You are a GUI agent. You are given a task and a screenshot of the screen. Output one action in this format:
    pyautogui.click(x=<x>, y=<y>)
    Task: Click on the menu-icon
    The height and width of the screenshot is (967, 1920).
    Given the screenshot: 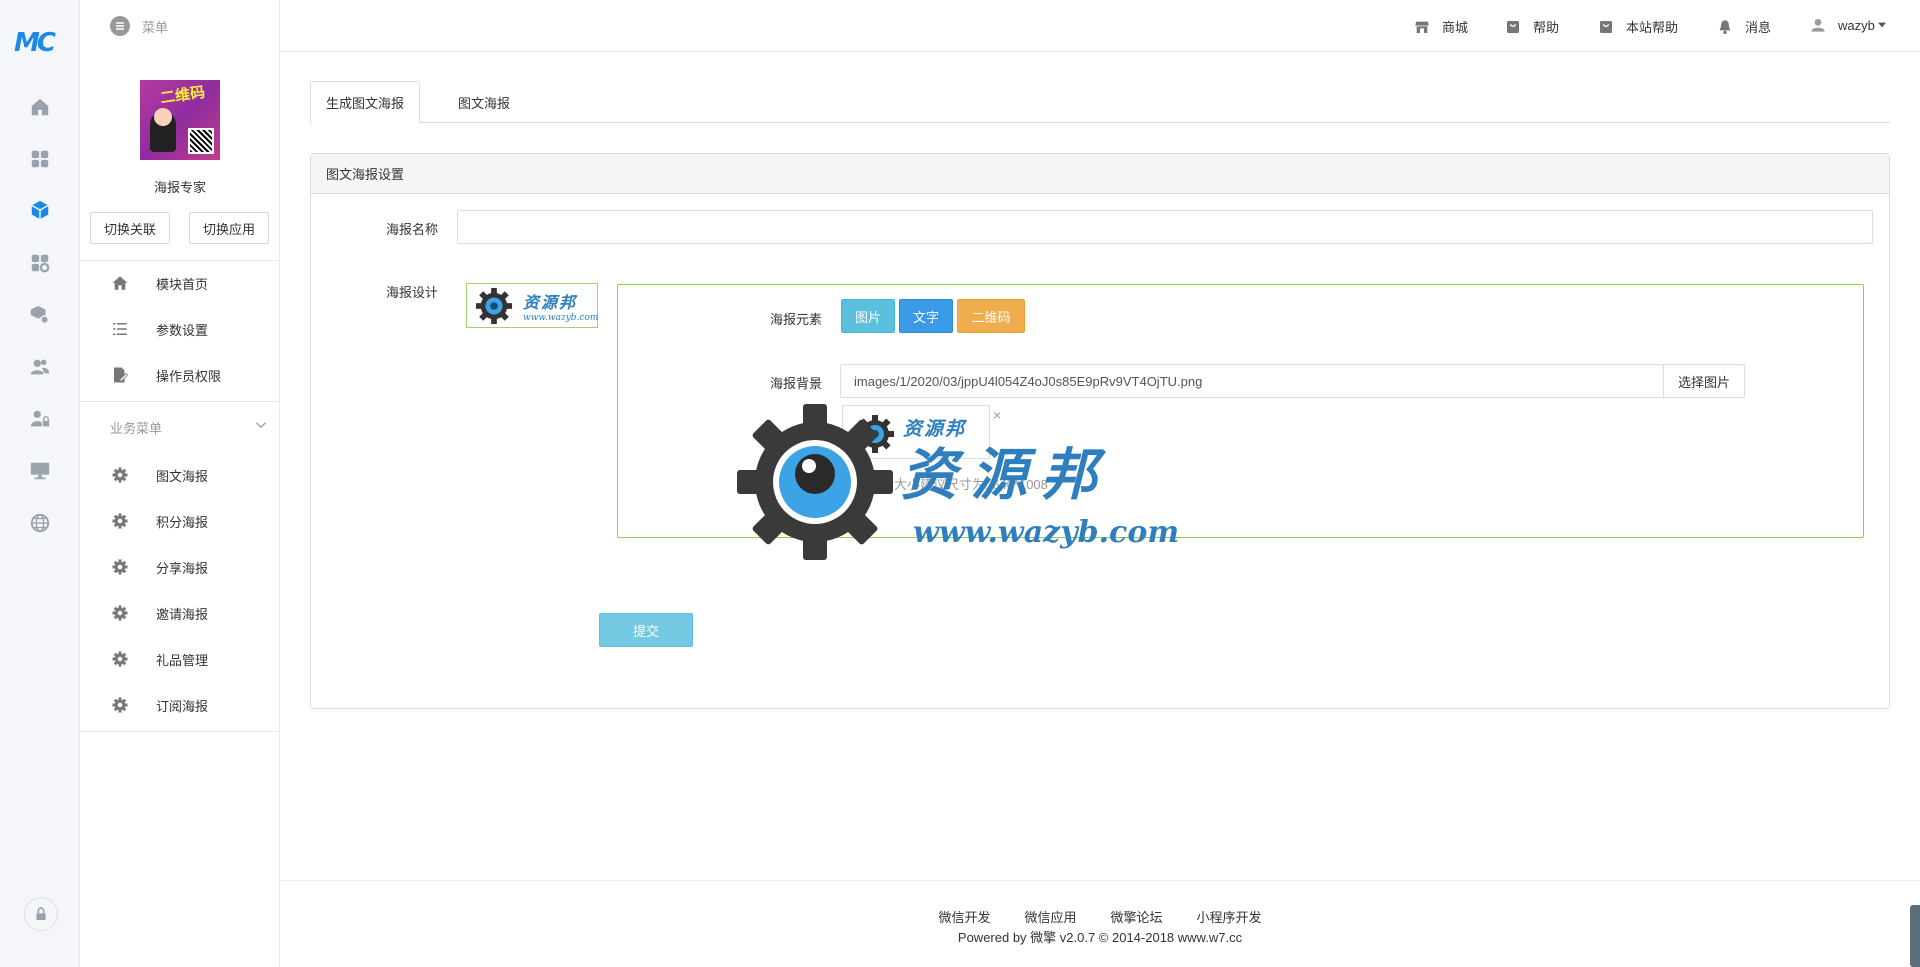 What is the action you would take?
    pyautogui.click(x=120, y=26)
    